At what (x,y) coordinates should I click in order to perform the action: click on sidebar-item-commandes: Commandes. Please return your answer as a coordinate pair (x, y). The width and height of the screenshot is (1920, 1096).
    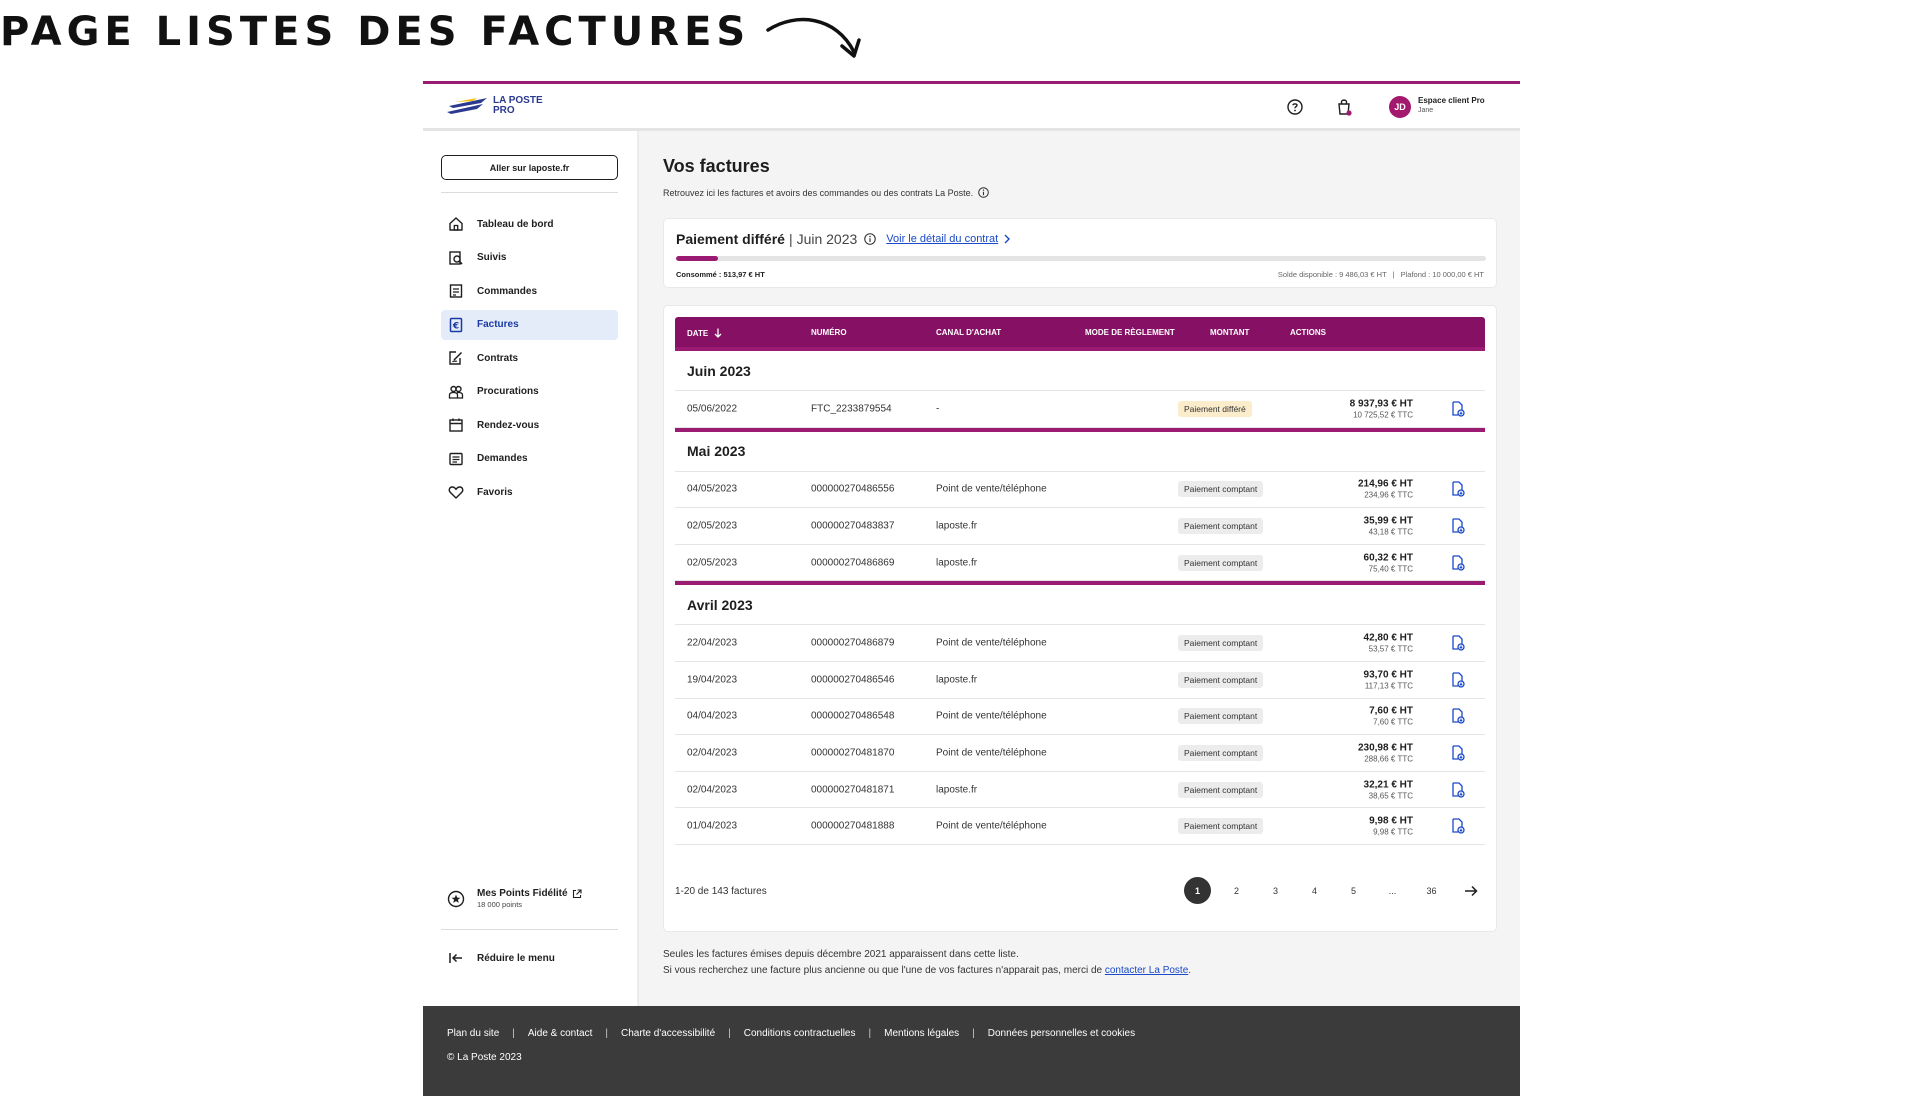
    Looking at the image, I should click on (529, 291).